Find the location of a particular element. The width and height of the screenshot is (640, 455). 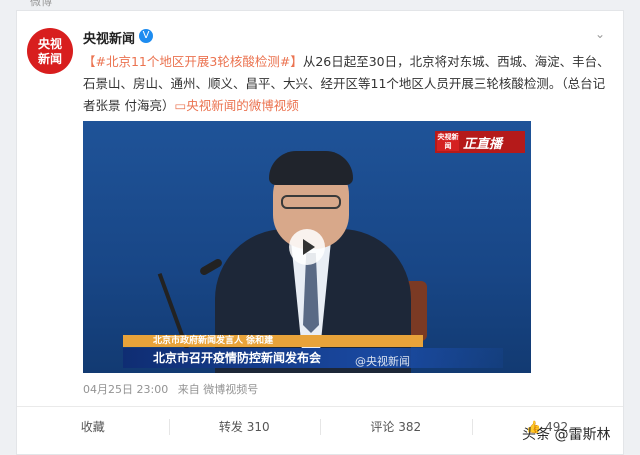

video-watermark: @央视新闻 is located at coordinates (382, 361).